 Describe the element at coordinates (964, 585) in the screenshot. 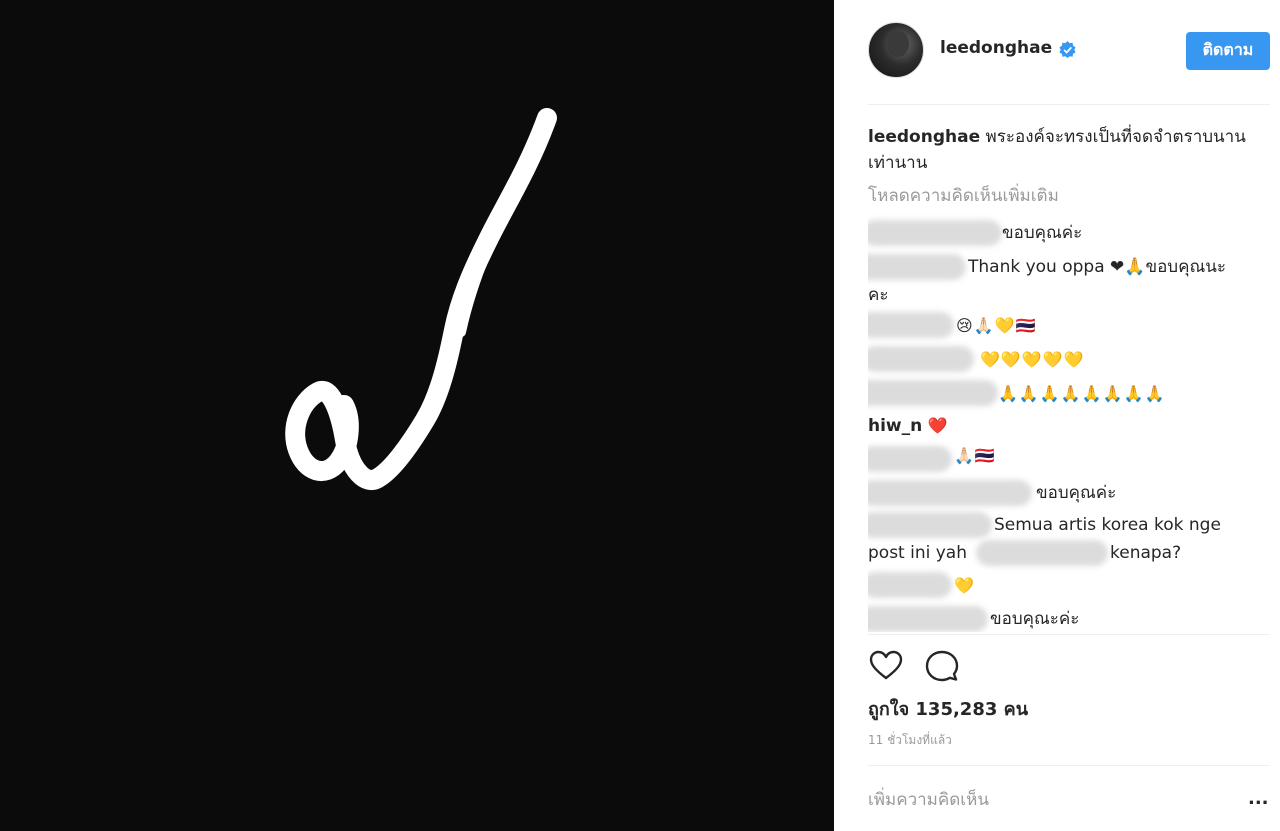

I see `comment-text: 💛` at that location.